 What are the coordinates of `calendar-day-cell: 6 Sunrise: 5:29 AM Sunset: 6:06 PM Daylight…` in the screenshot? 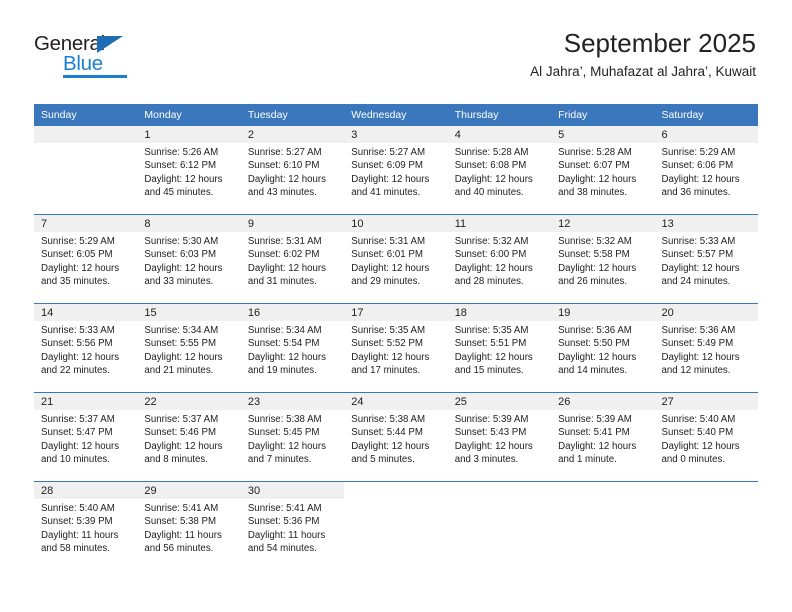 It's located at (706, 170).